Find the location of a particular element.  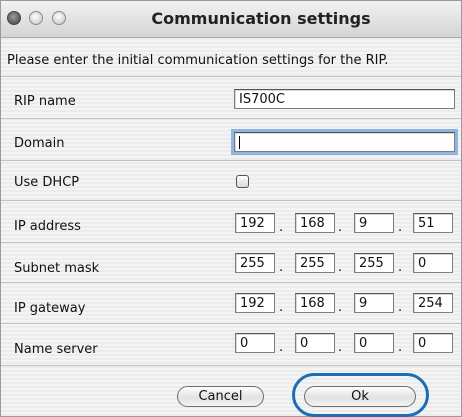

rip-name-input is located at coordinates (344, 99).